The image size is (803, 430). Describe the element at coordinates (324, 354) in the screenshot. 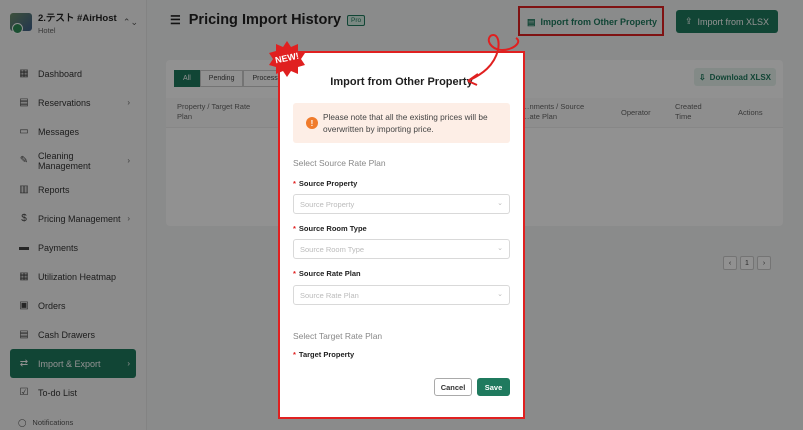

I see `target-property-label: * Target Property` at that location.